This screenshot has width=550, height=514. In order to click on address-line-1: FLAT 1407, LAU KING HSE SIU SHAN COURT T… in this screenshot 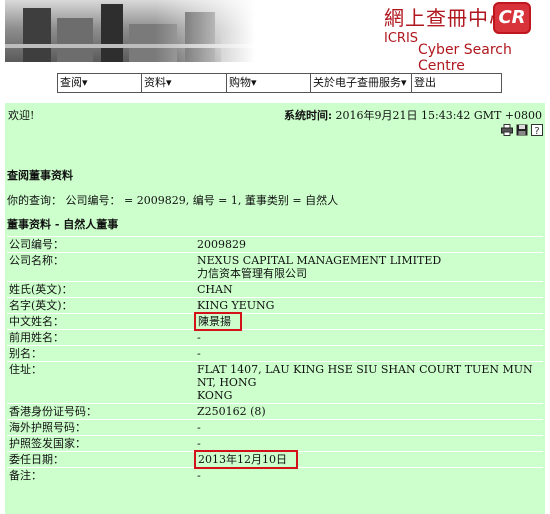, I will do `click(365, 376)`.